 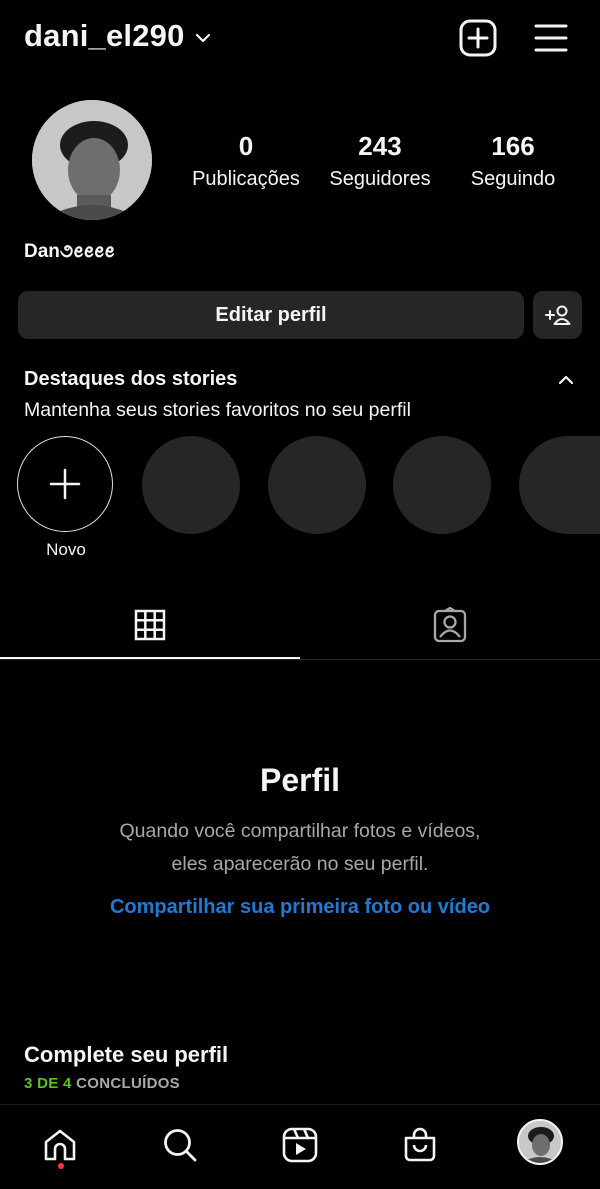 I want to click on stat-label: Seguidores, so click(x=380, y=179).